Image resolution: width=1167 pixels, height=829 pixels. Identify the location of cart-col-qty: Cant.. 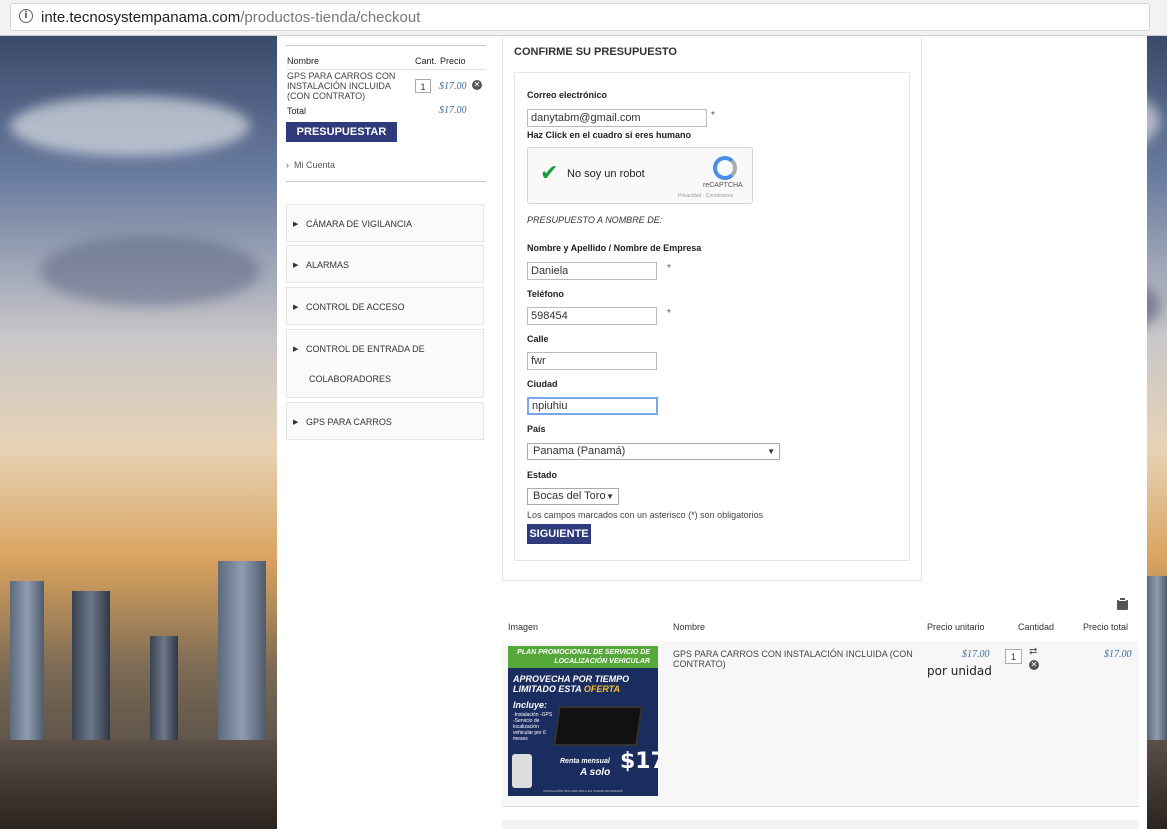
(426, 61).